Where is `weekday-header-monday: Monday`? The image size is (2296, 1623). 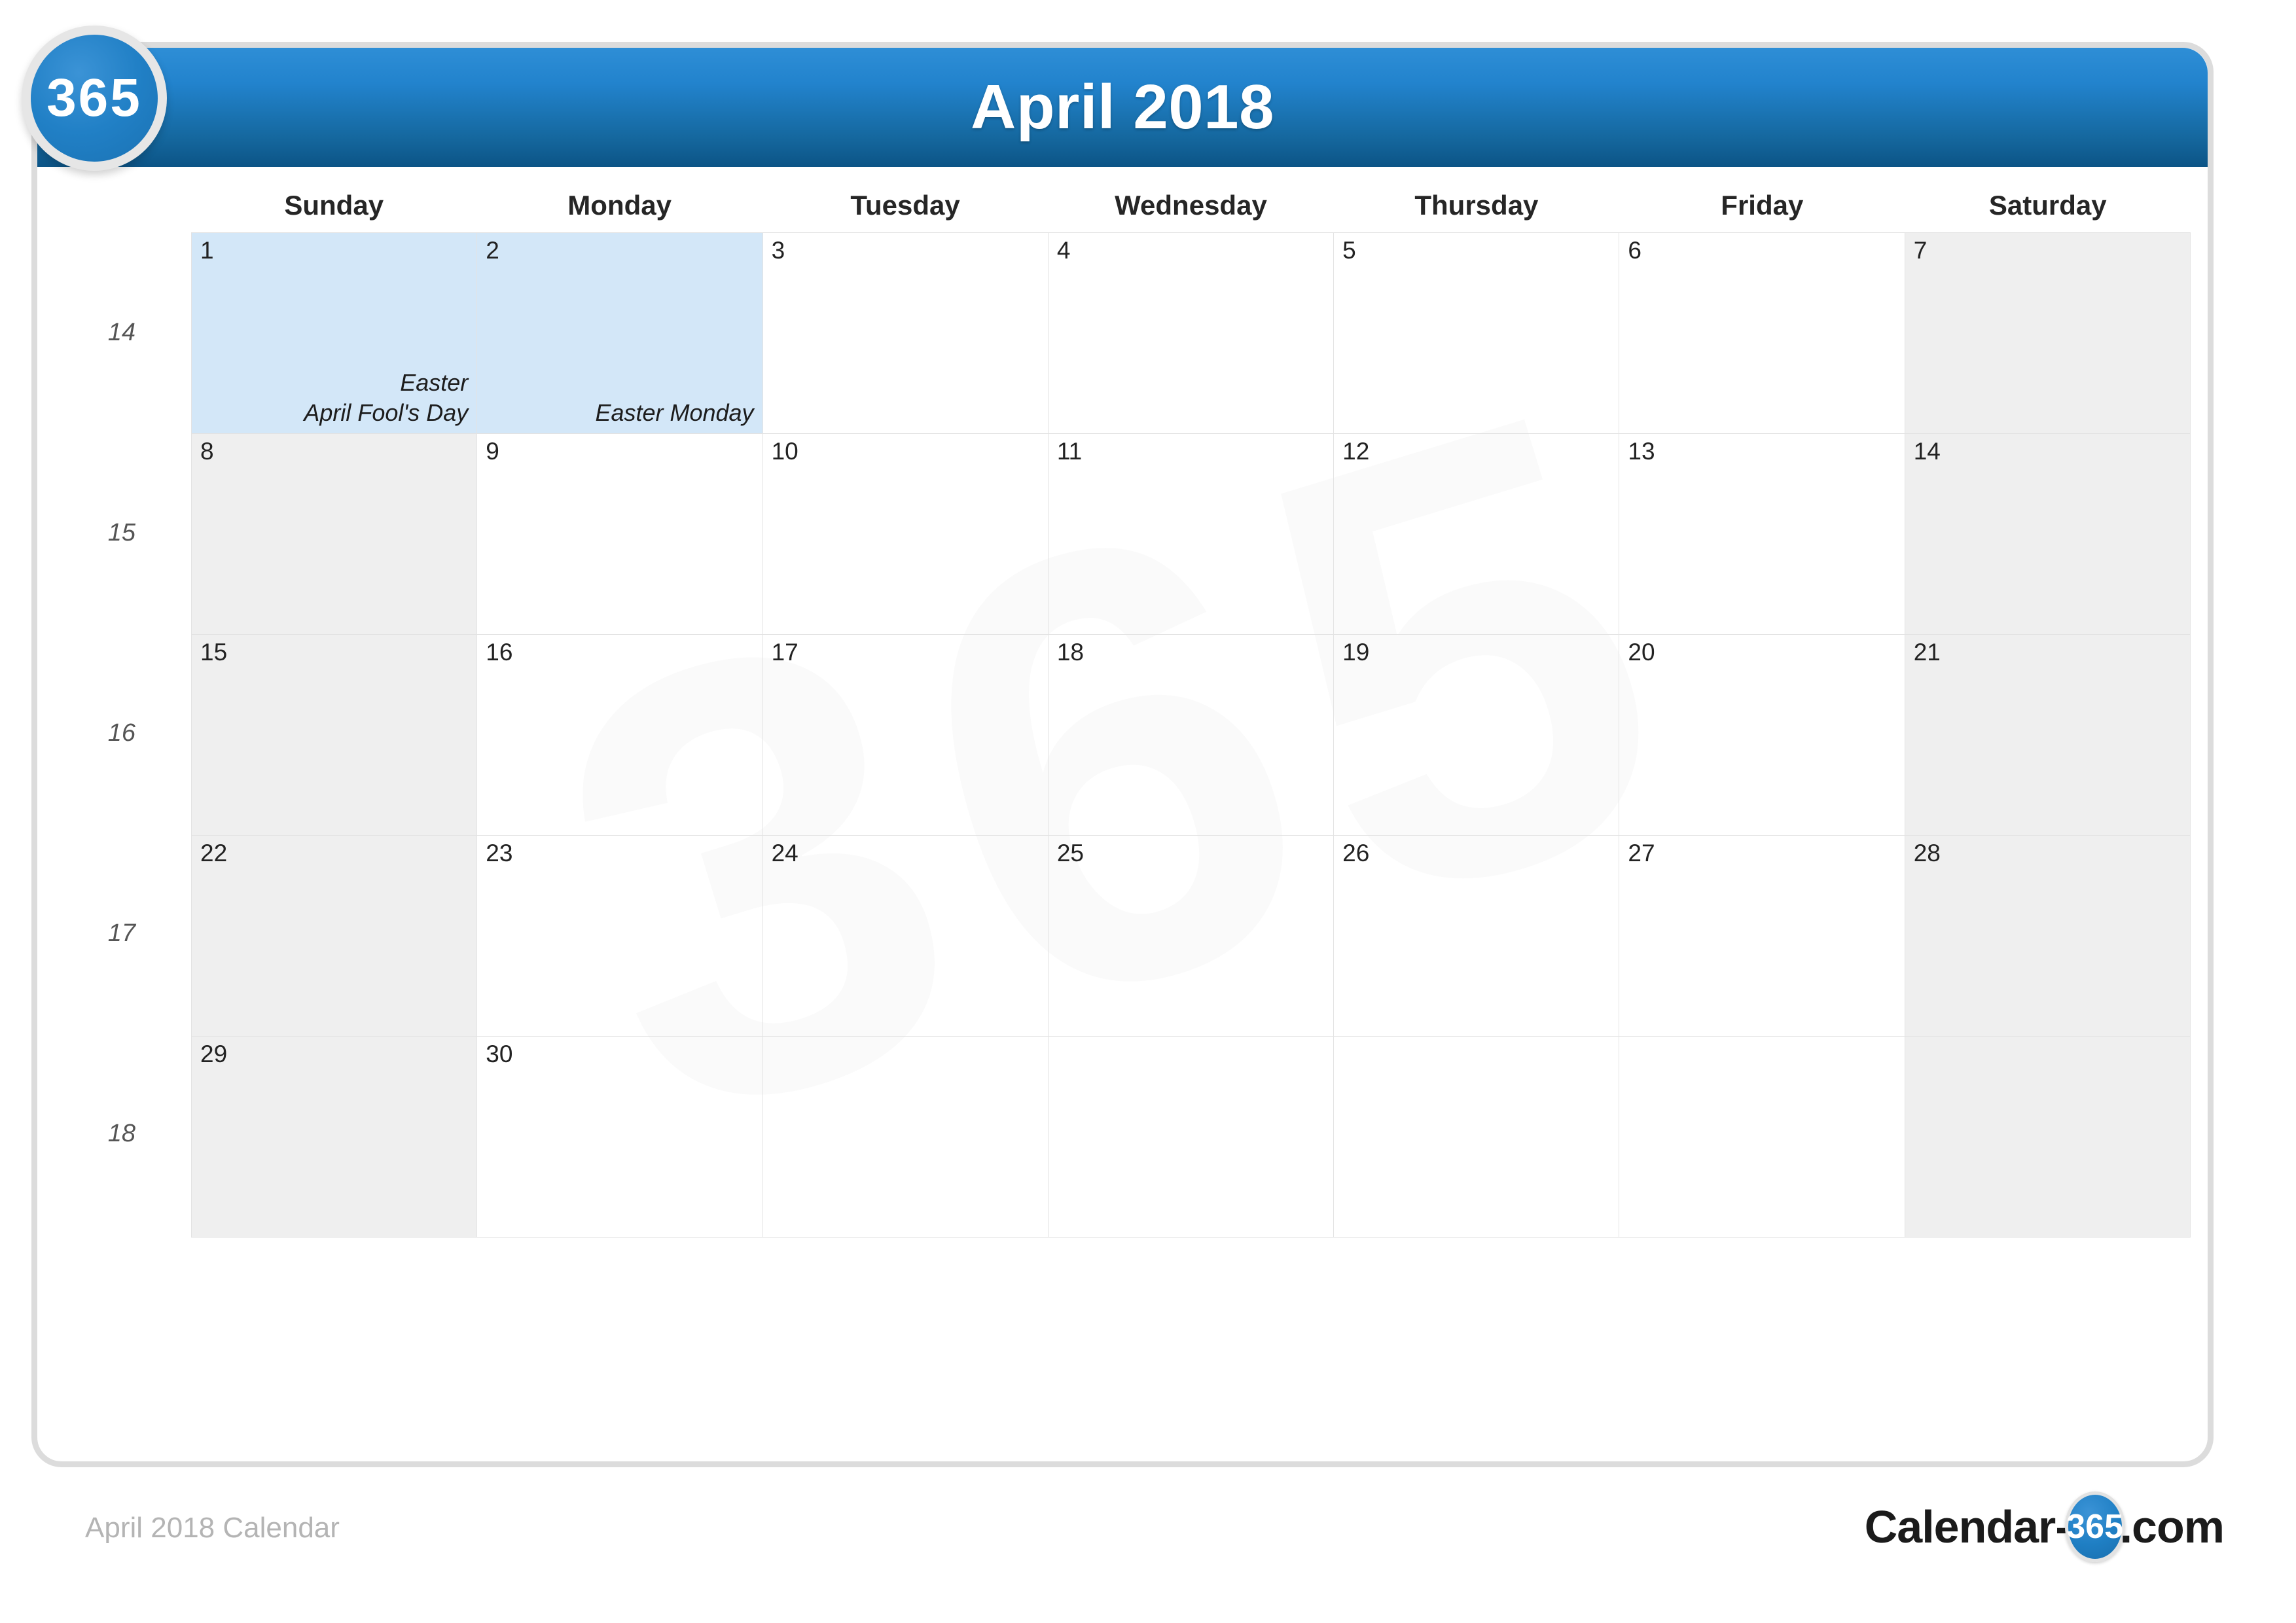
weekday-header-monday: Monday is located at coordinates (619, 205).